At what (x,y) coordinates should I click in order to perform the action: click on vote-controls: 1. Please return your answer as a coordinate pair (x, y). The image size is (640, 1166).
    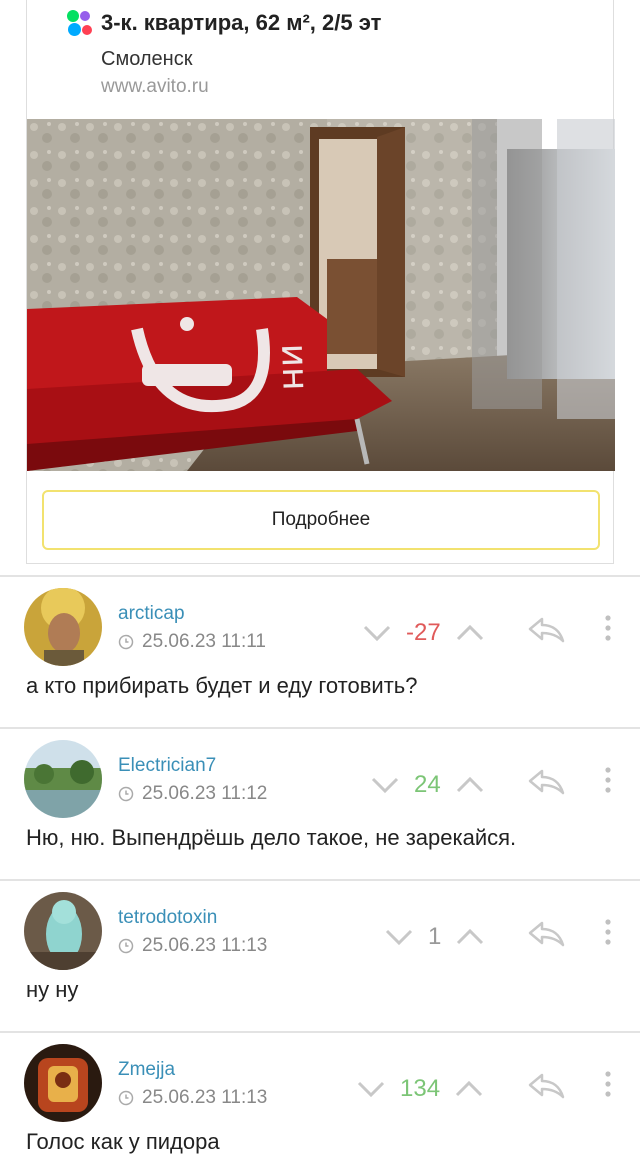
    Looking at the image, I should click on (434, 937).